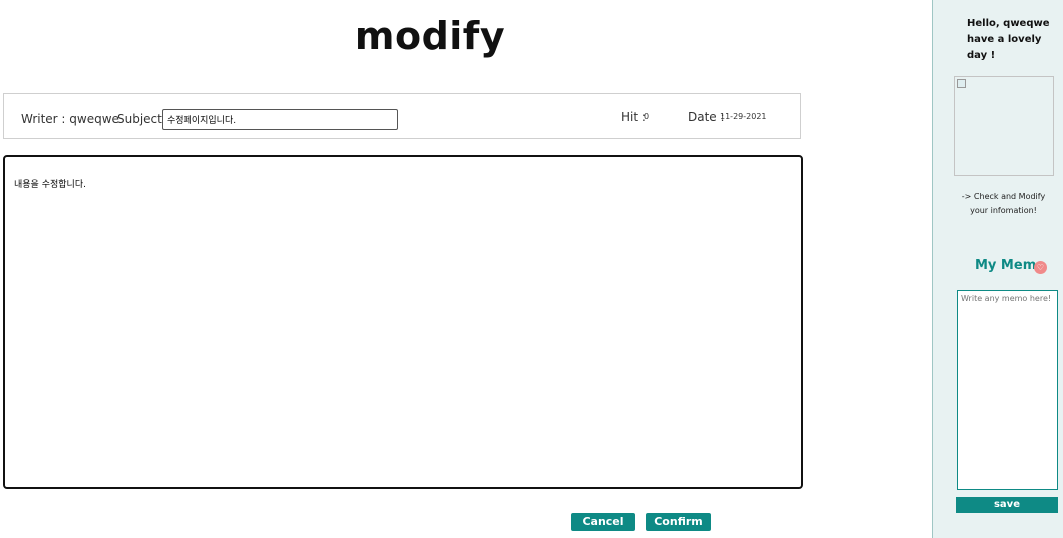 The height and width of the screenshot is (538, 1063). Describe the element at coordinates (603, 522) in the screenshot. I see `cancel-button: Cancel` at that location.